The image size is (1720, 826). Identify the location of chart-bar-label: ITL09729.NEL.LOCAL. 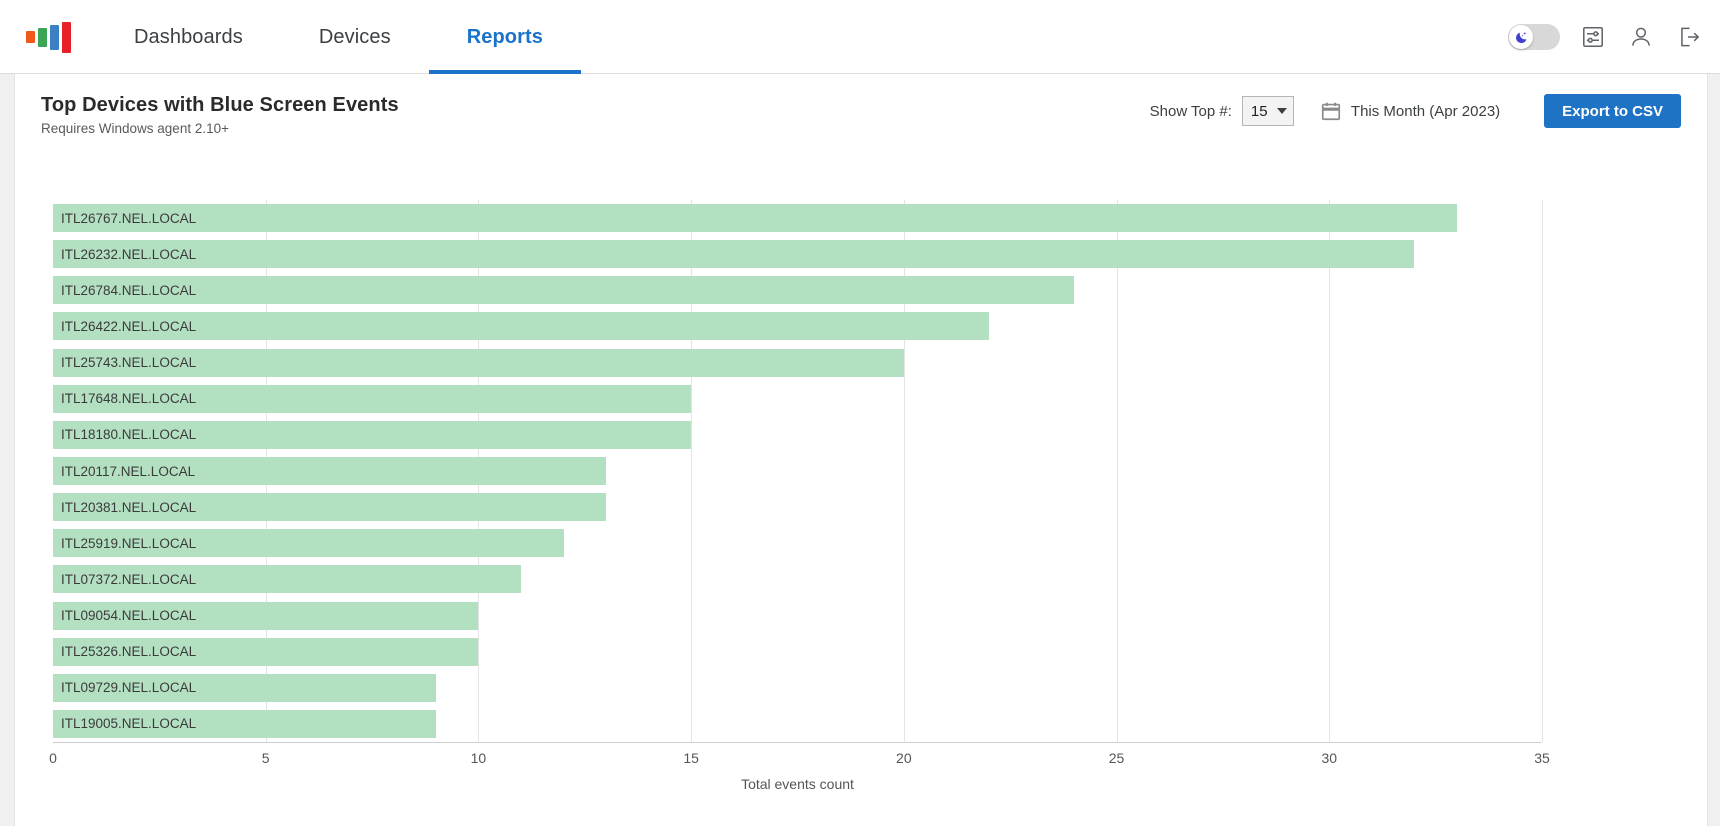
(129, 688).